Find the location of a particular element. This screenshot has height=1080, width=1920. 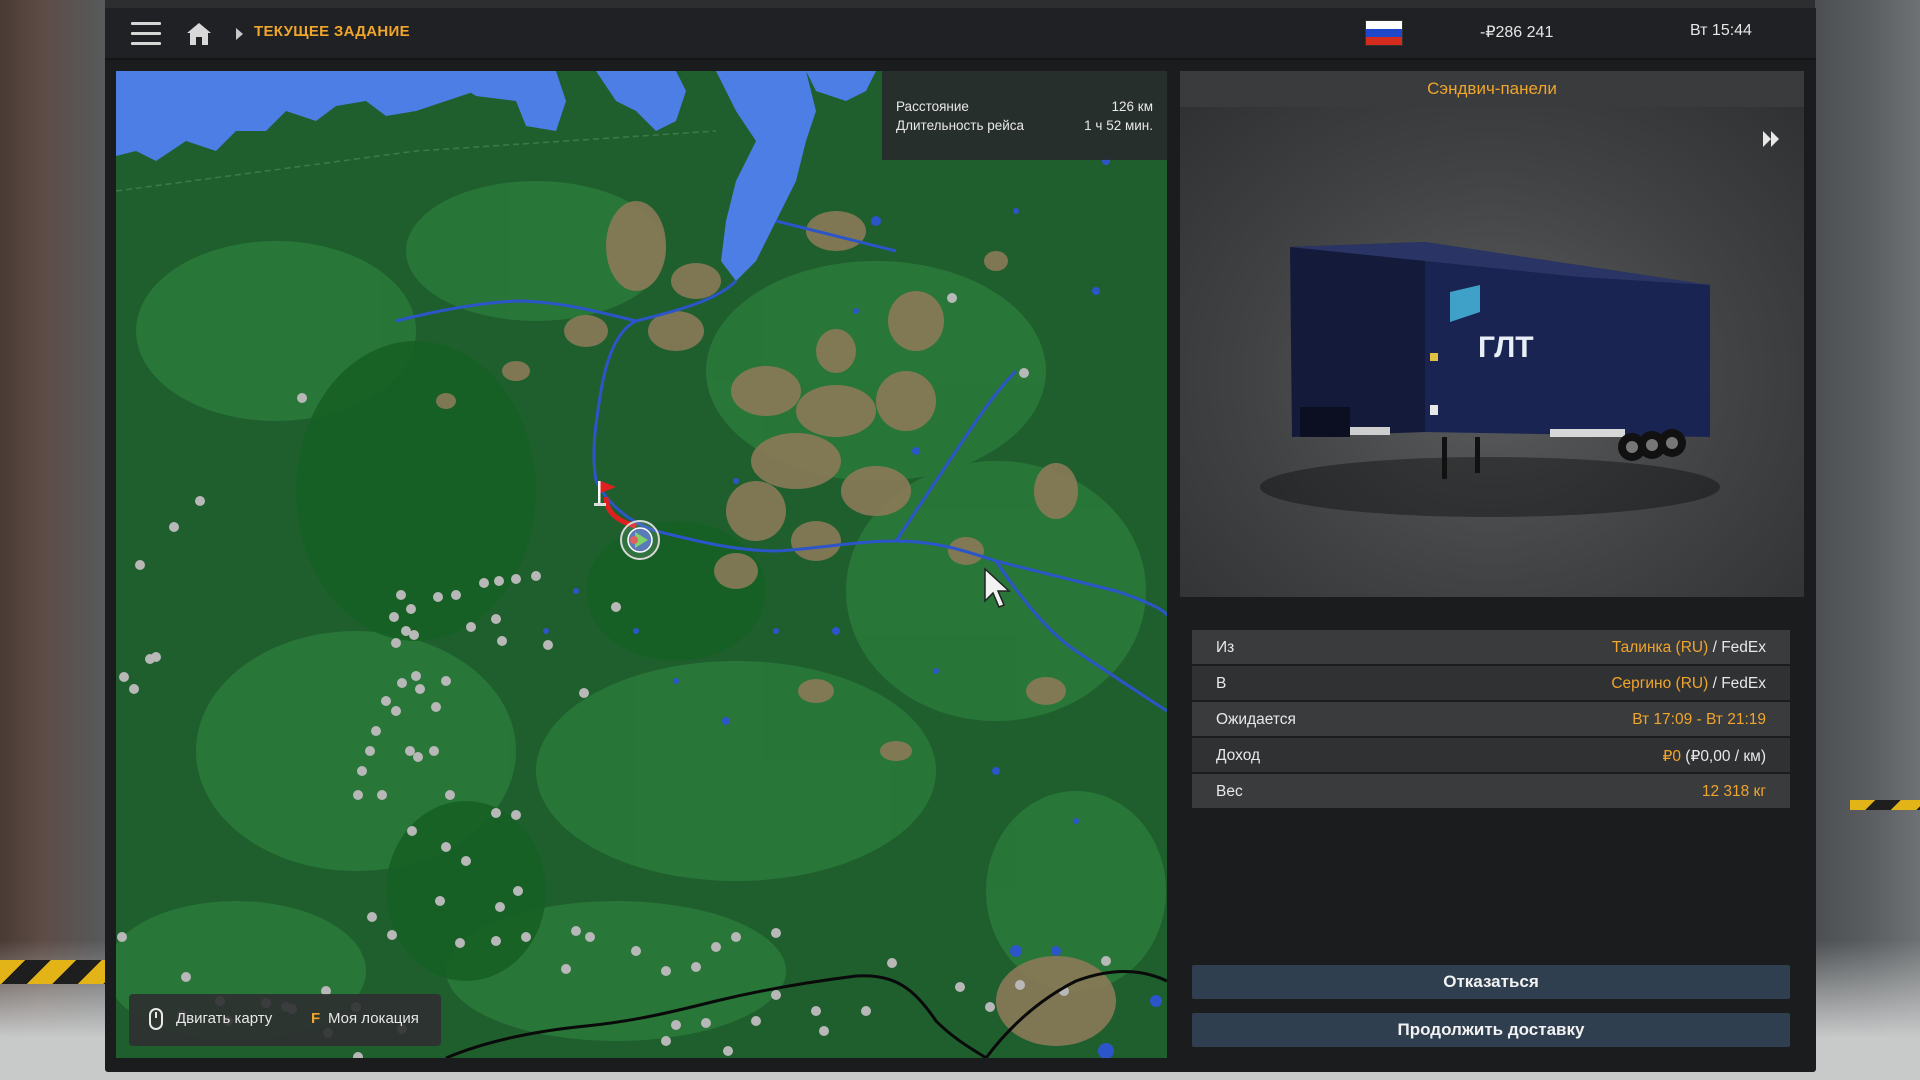

to-city: Сергино (RU) is located at coordinates (1660, 683).